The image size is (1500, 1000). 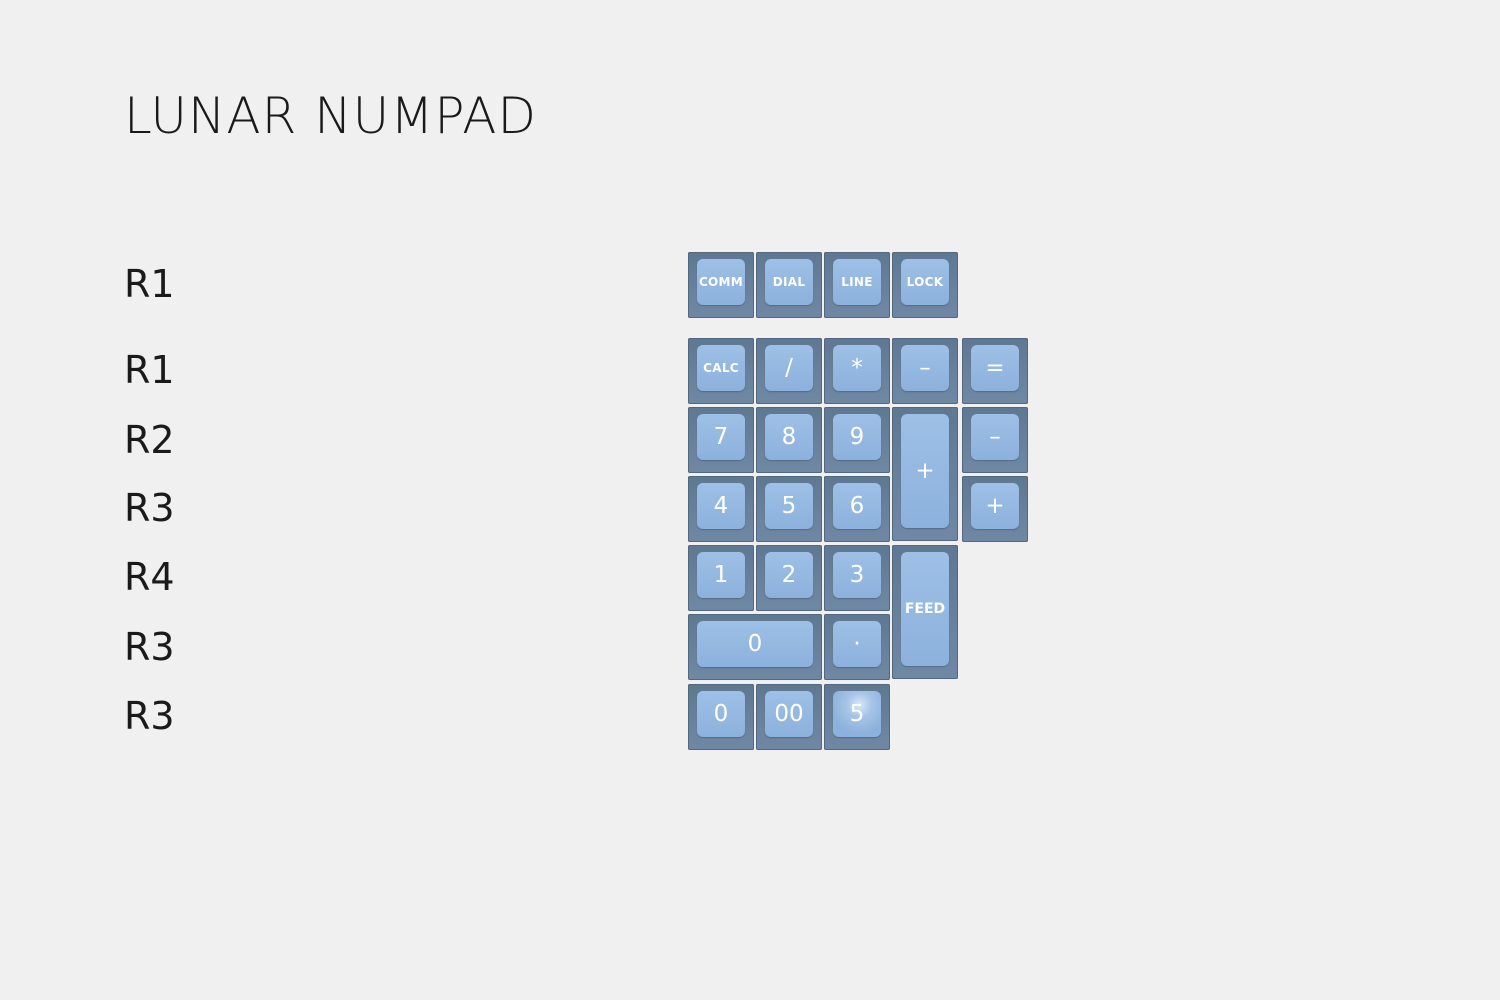 I want to click on key-7: 7, so click(x=721, y=440).